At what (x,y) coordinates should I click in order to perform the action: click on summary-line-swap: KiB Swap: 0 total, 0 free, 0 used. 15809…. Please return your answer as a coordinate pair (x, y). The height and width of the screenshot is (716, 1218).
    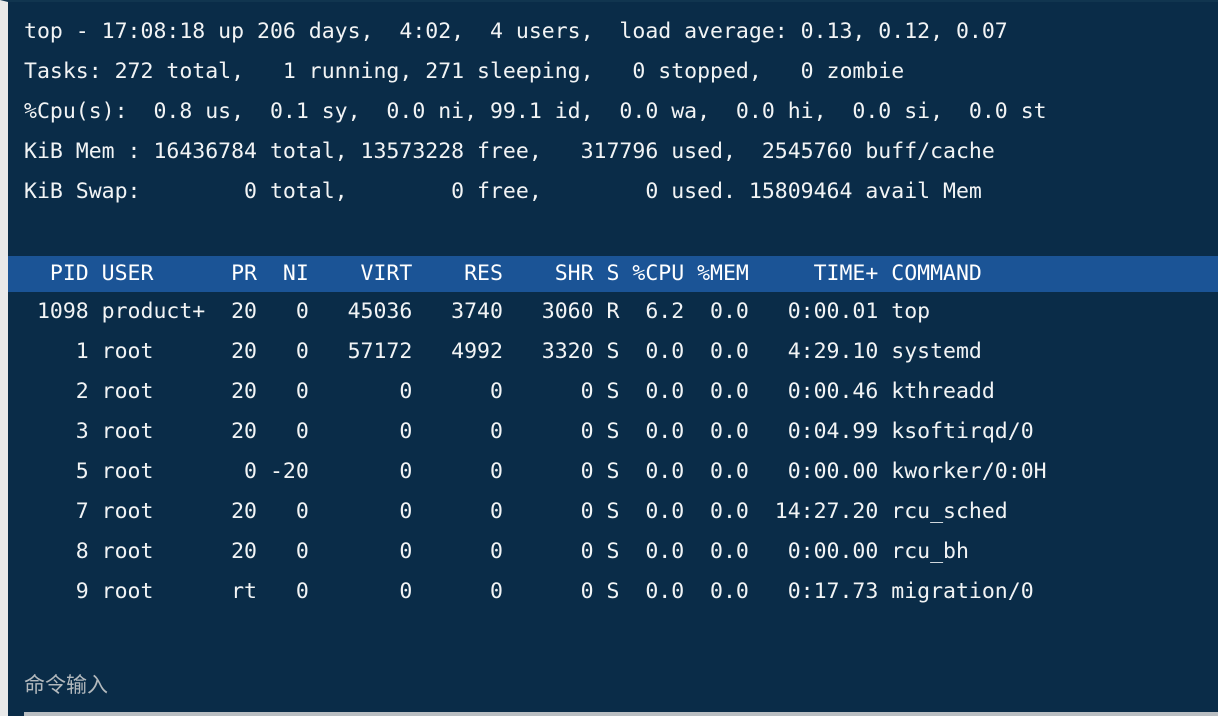
    Looking at the image, I should click on (503, 191).